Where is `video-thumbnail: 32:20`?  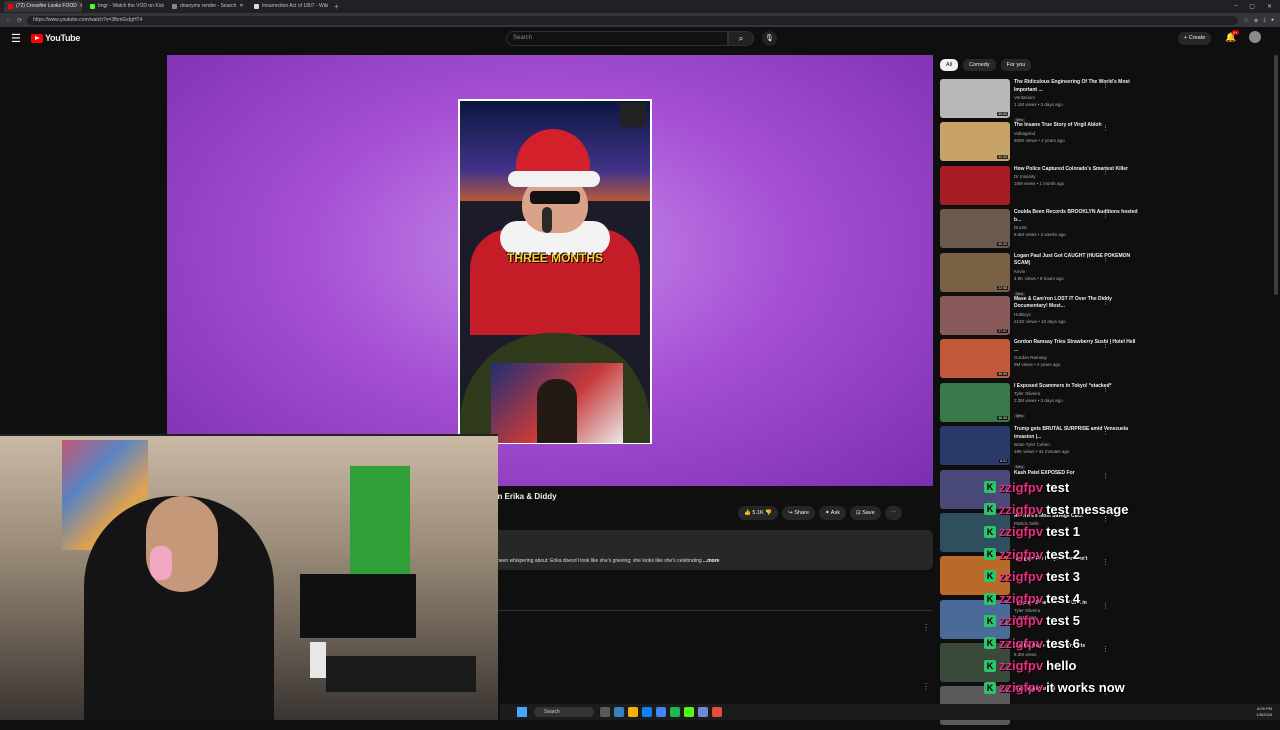 video-thumbnail: 32:20 is located at coordinates (975, 142).